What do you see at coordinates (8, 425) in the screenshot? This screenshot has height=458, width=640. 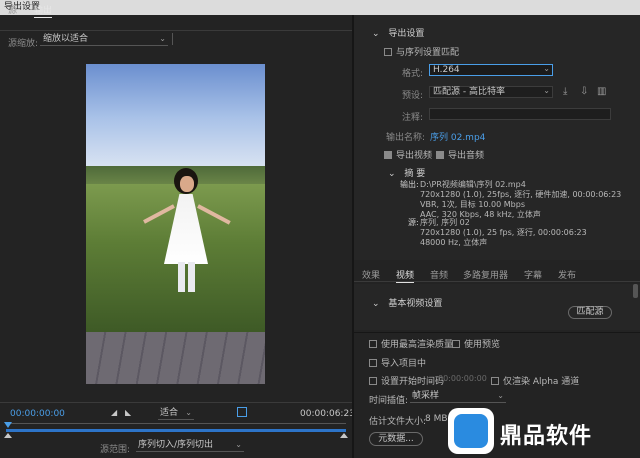 I see `playhead` at bounding box center [8, 425].